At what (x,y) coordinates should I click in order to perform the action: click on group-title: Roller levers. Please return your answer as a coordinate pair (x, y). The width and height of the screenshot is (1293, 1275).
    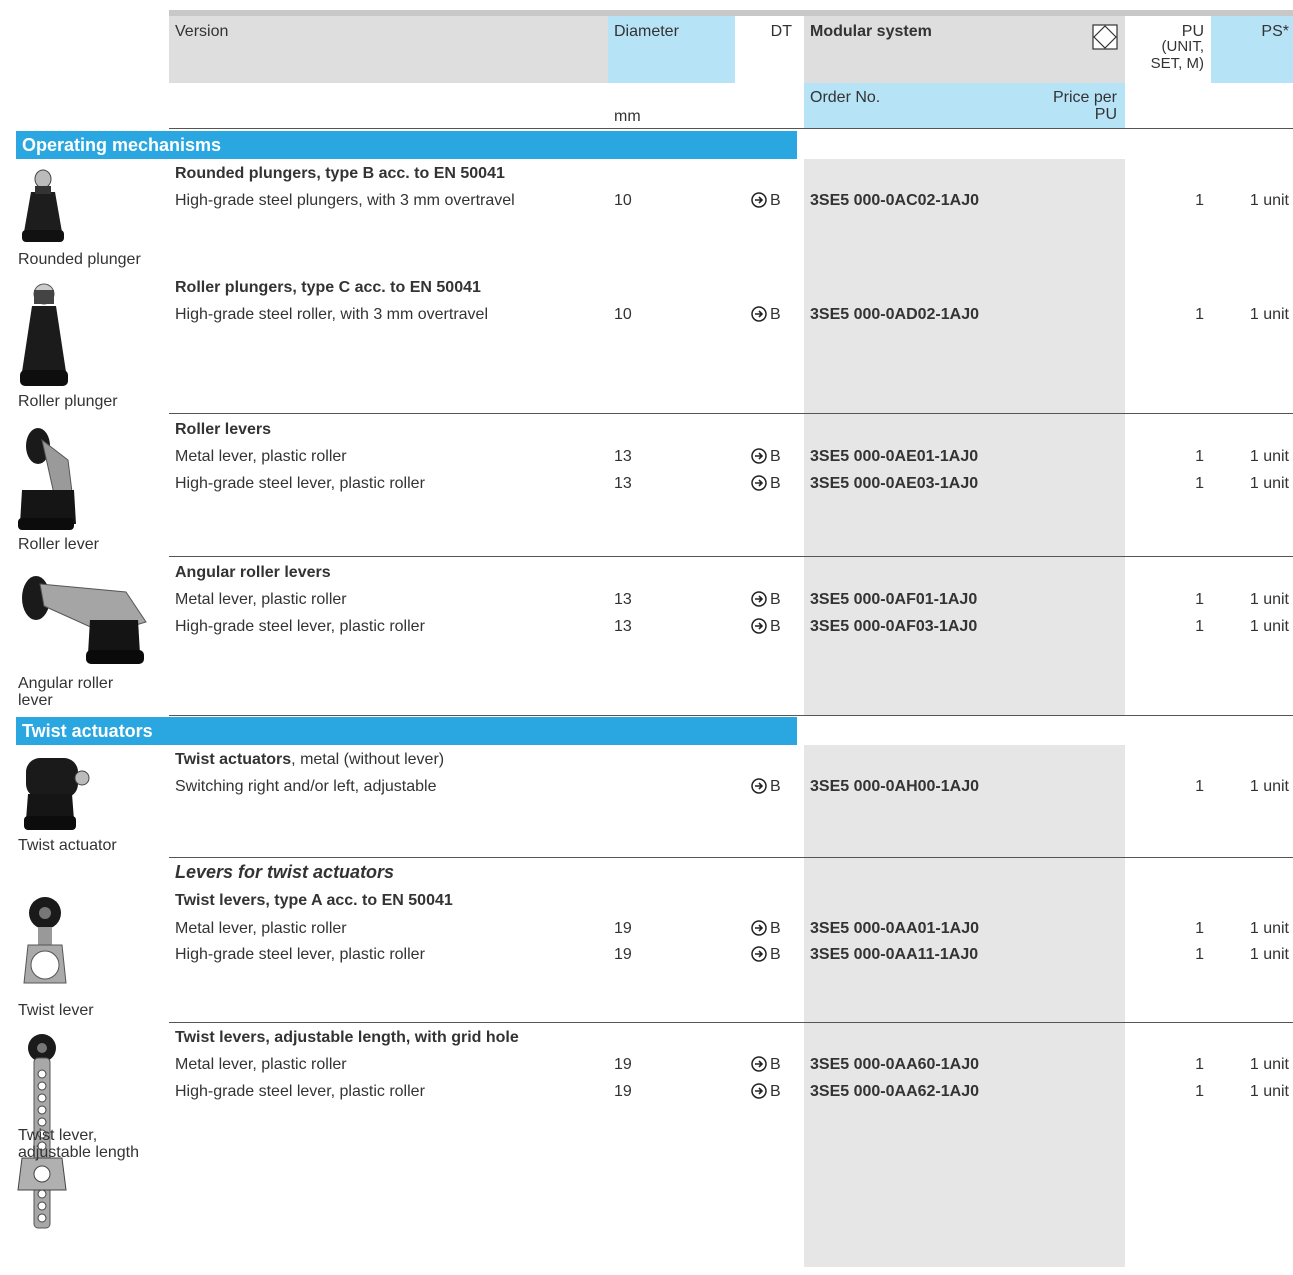
    Looking at the image, I should click on (223, 429).